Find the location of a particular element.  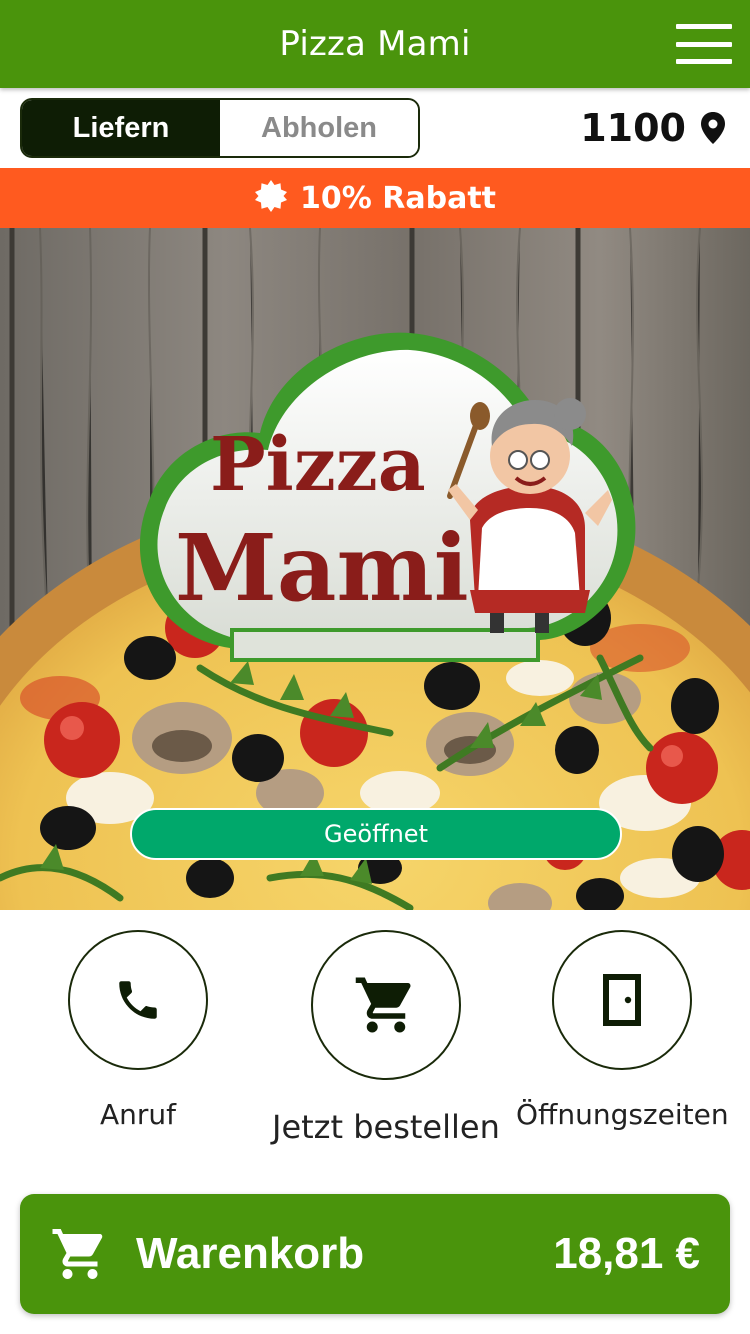

order-now-action: Jetzt bestellen is located at coordinates (386, 1038).